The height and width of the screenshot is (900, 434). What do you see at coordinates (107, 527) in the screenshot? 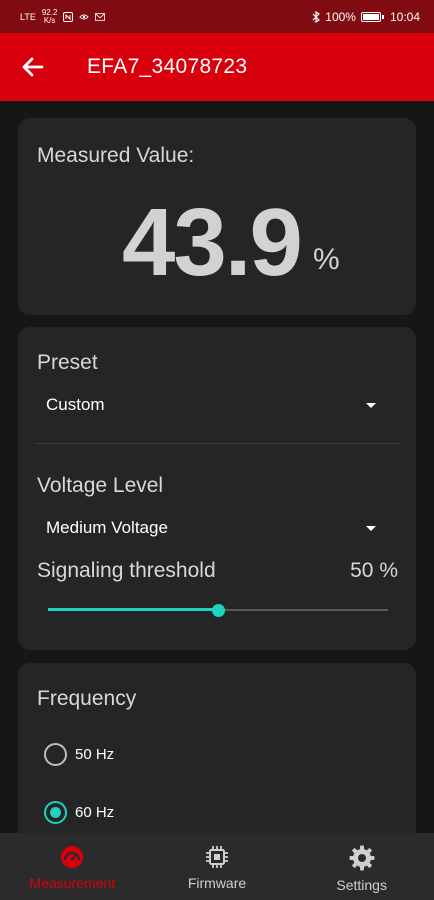
I see `voltage-selected-value: Medium Voltage` at bounding box center [107, 527].